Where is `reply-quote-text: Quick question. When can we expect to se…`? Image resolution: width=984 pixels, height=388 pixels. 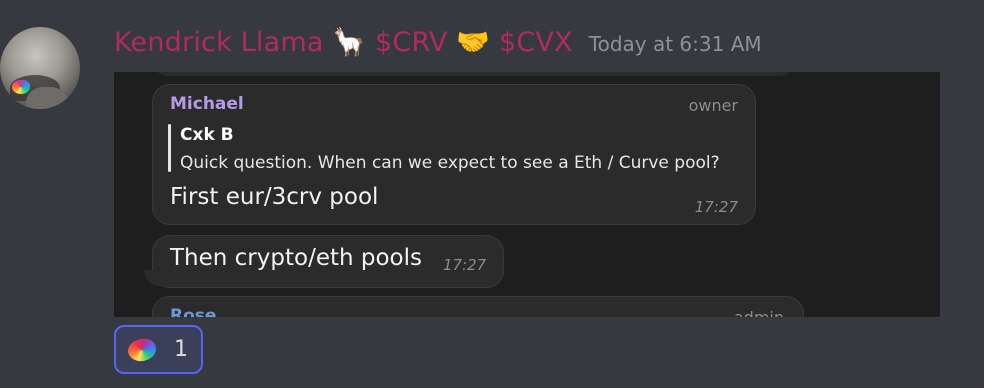 reply-quote-text: Quick question. When can we expect to se… is located at coordinates (450, 163).